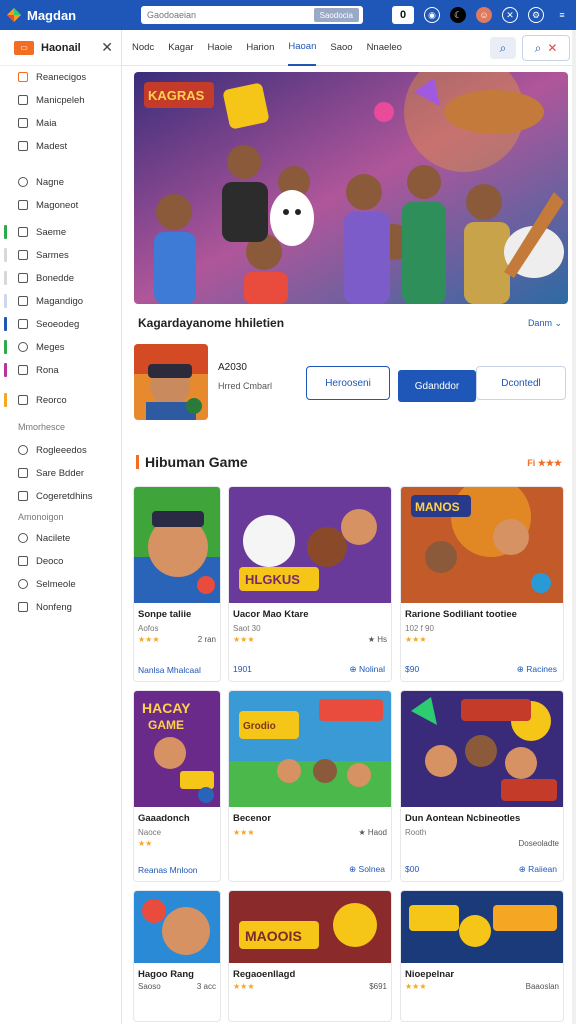  What do you see at coordinates (432, 15) in the screenshot?
I see `compass-icon: ◉` at bounding box center [432, 15].